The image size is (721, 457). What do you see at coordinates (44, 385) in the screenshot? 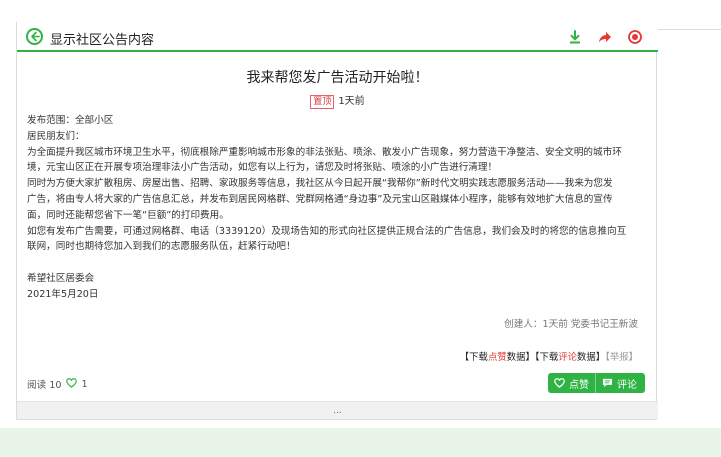
I see `read-count: 阅读 10` at bounding box center [44, 385].